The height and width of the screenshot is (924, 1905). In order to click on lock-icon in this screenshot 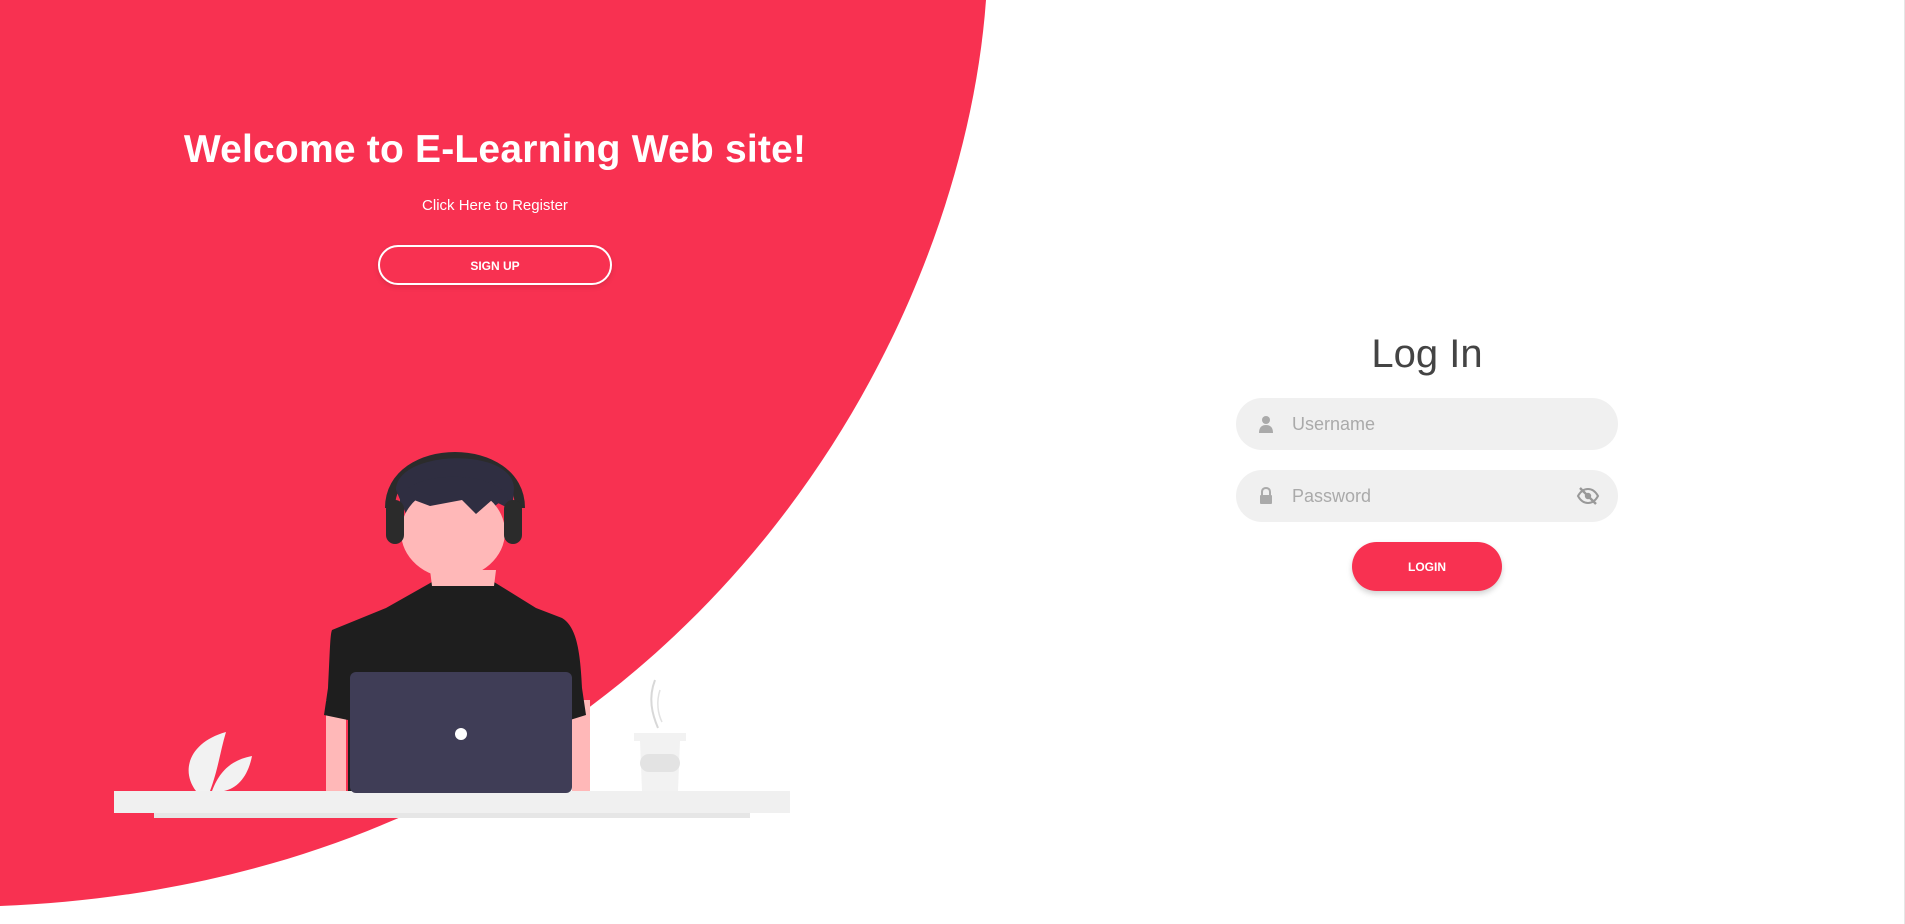, I will do `click(1266, 495)`.